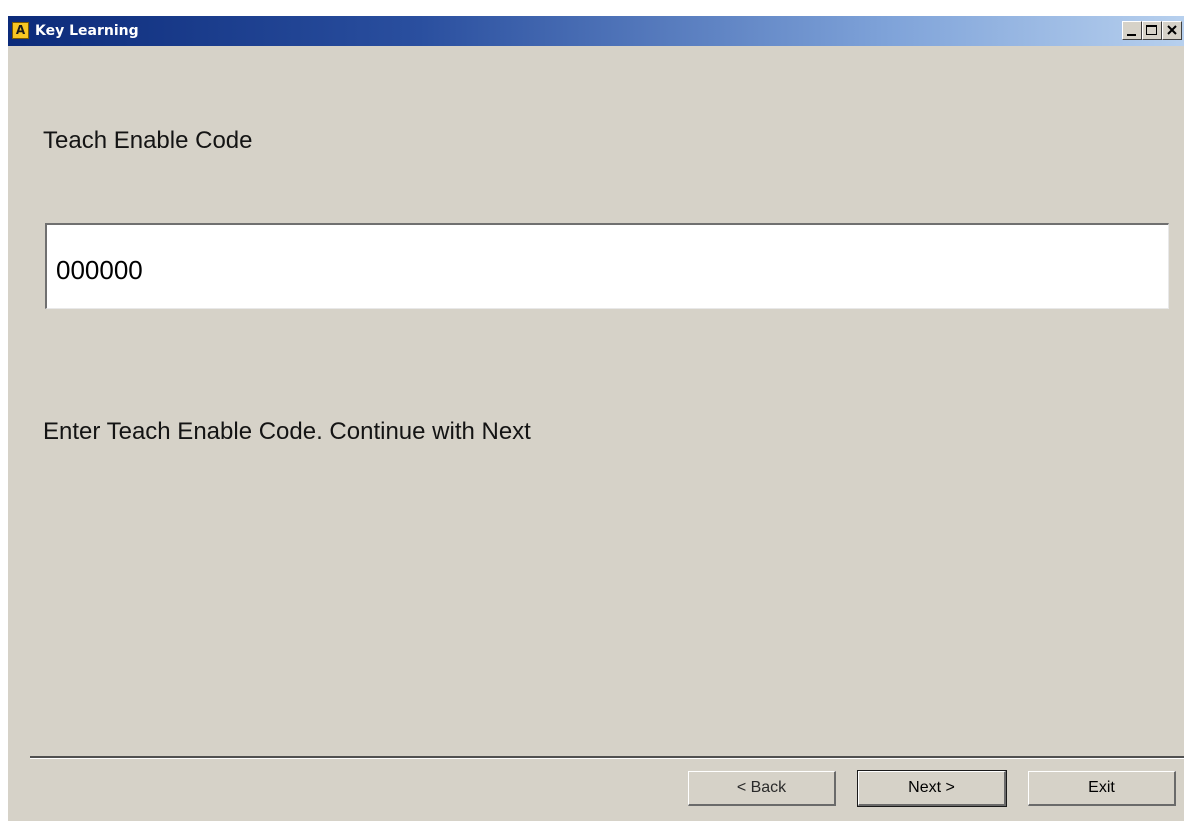  Describe the element at coordinates (20, 30) in the screenshot. I see `app-icon: A` at that location.